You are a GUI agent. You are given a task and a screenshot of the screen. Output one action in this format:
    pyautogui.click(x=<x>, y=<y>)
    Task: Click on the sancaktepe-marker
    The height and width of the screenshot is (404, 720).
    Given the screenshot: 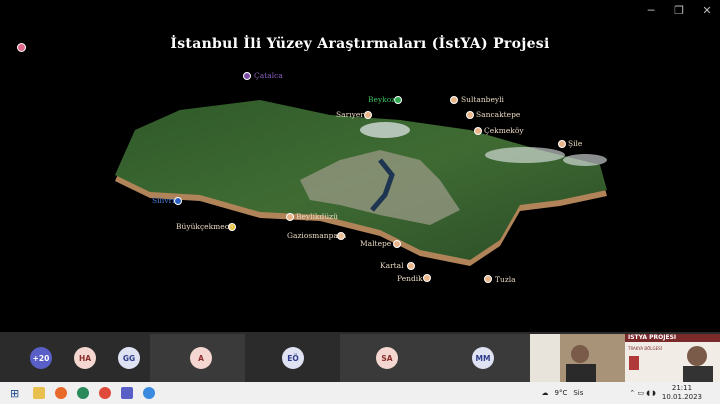 What is the action you would take?
    pyautogui.click(x=470, y=115)
    